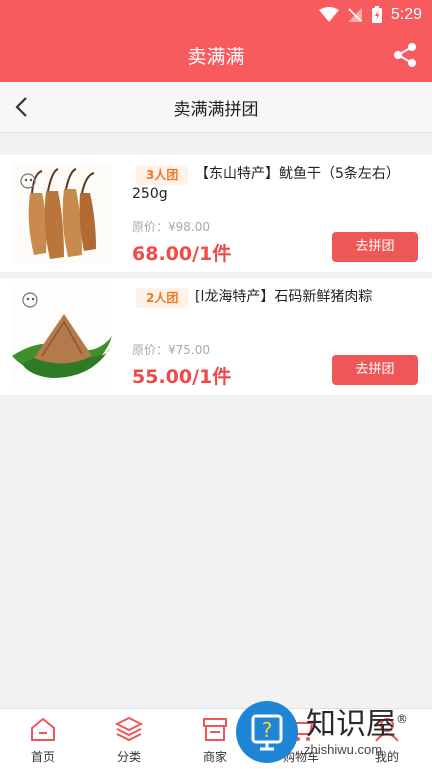  I want to click on group-size-badge: 2人团, so click(162, 298).